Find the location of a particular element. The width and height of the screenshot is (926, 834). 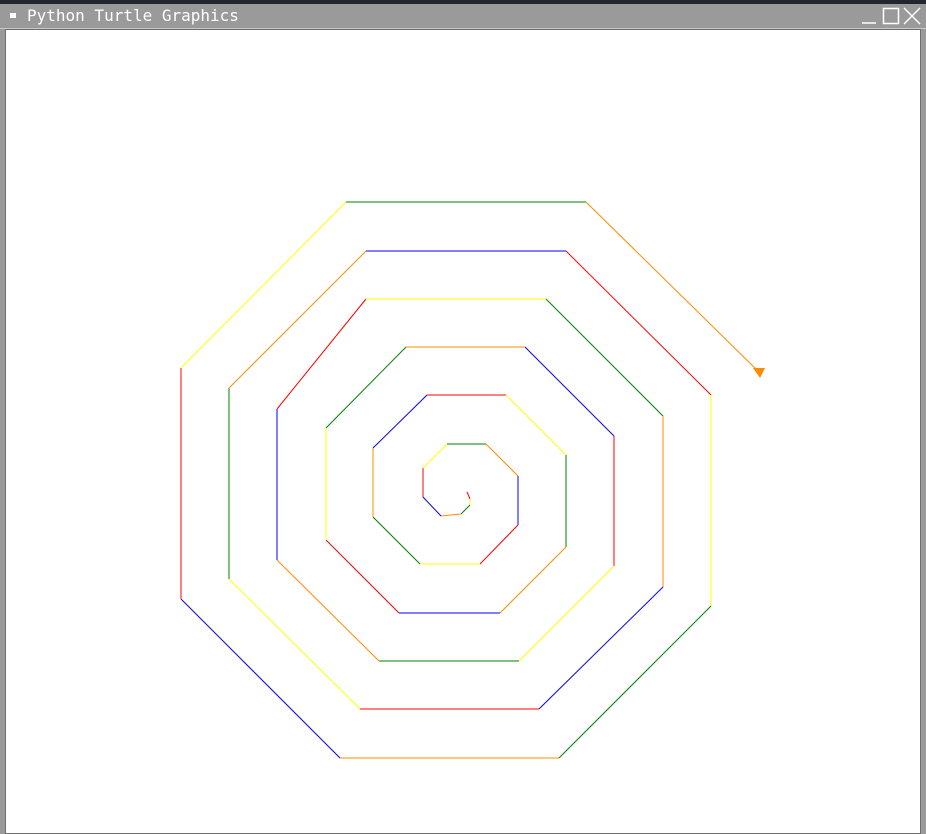

maximize-icon is located at coordinates (891, 16).